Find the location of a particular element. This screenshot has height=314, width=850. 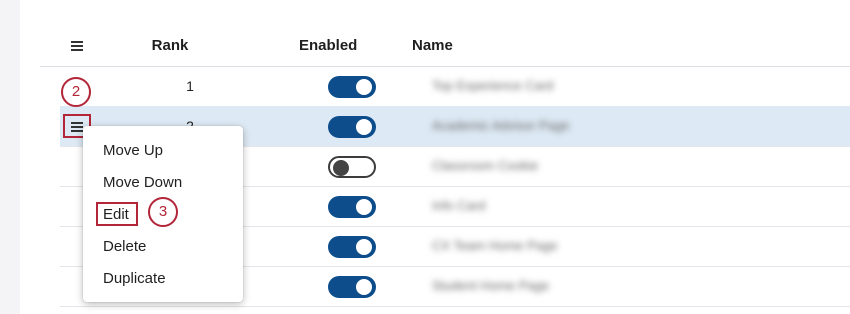

column-menu-icon is located at coordinates (78, 46).